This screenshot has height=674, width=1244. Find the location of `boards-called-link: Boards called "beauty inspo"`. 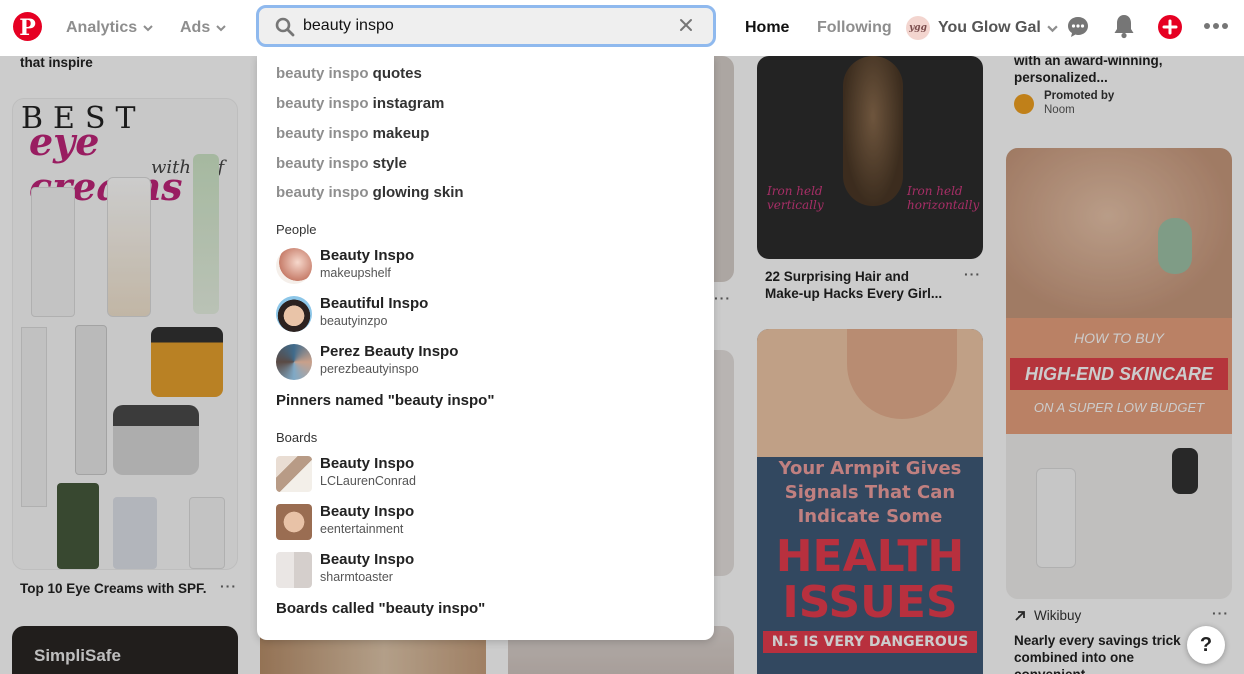

boards-called-link: Boards called "beauty inspo" is located at coordinates (380, 608).